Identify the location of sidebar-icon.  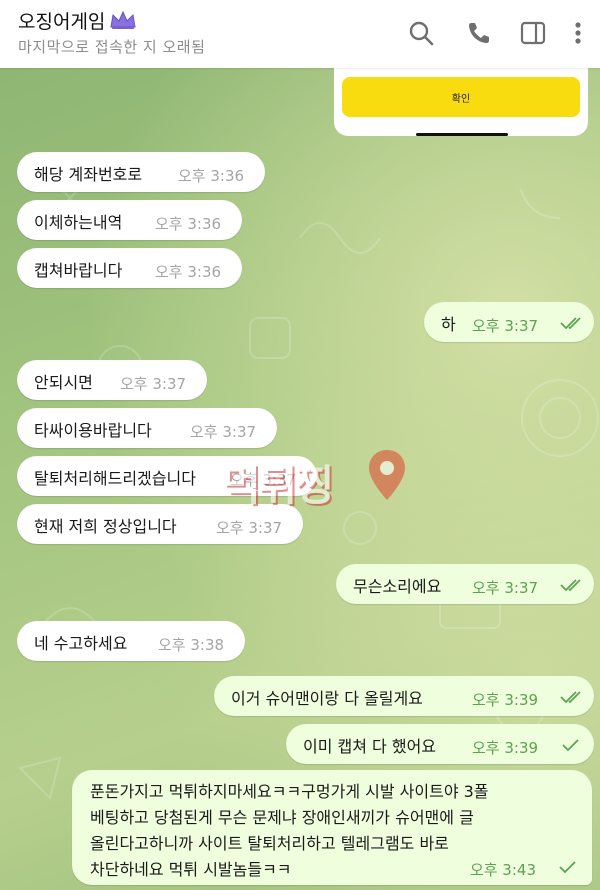
(533, 33).